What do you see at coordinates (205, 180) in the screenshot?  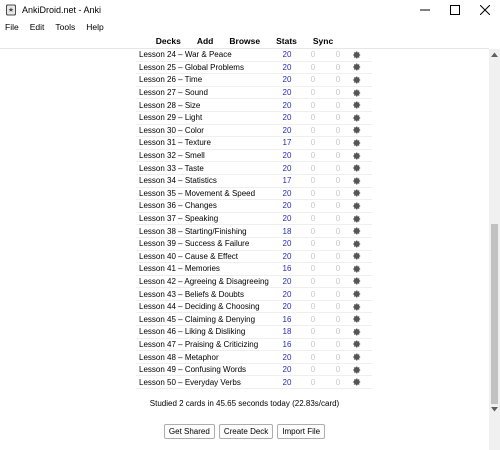 I see `deck-name-link: Lesson 34 – Statistics` at bounding box center [205, 180].